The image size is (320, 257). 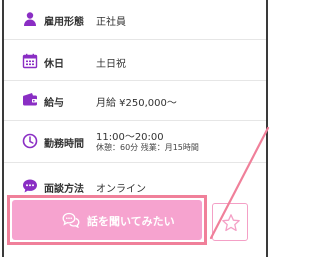 What do you see at coordinates (111, 64) in the screenshot?
I see `detail-value: 土日祝` at bounding box center [111, 64].